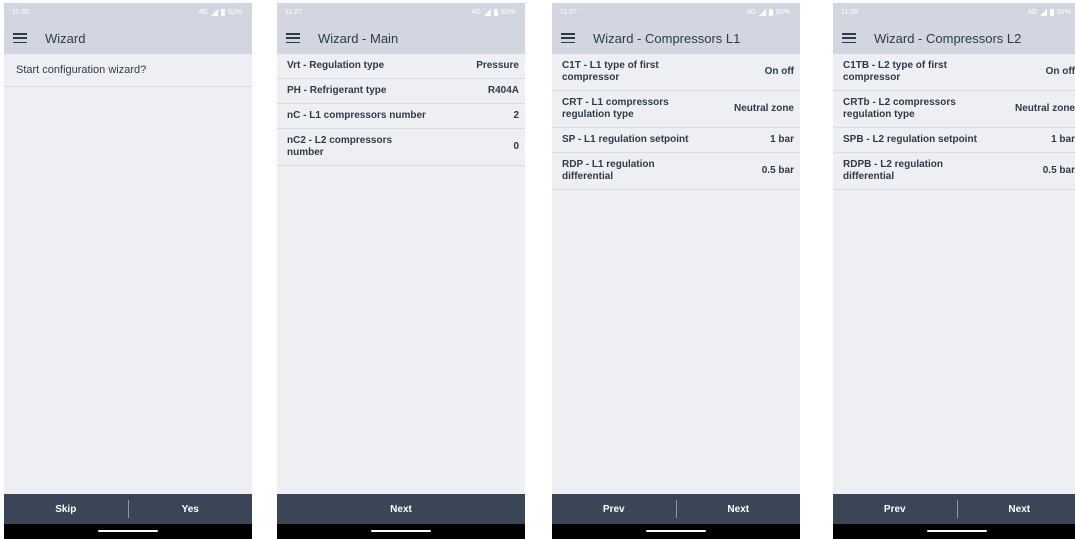 The width and height of the screenshot is (1075, 539). I want to click on parameter-row: SP - L1 regulation setpoint 1 bar, so click(676, 140).